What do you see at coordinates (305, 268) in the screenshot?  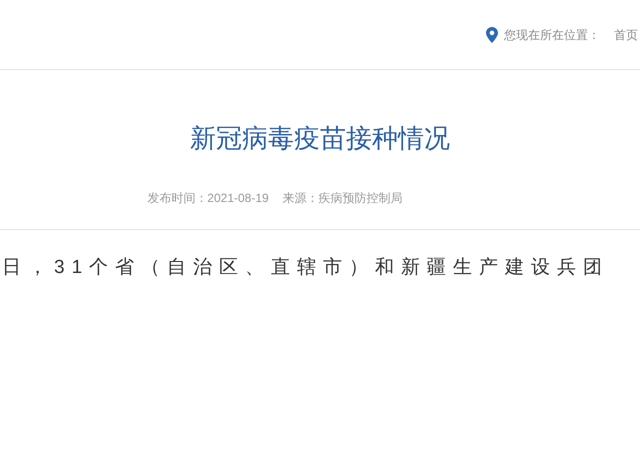 I see `article-paragraph: 日，31个省（自治区、直辖市）和新疆生产建设兵团` at bounding box center [305, 268].